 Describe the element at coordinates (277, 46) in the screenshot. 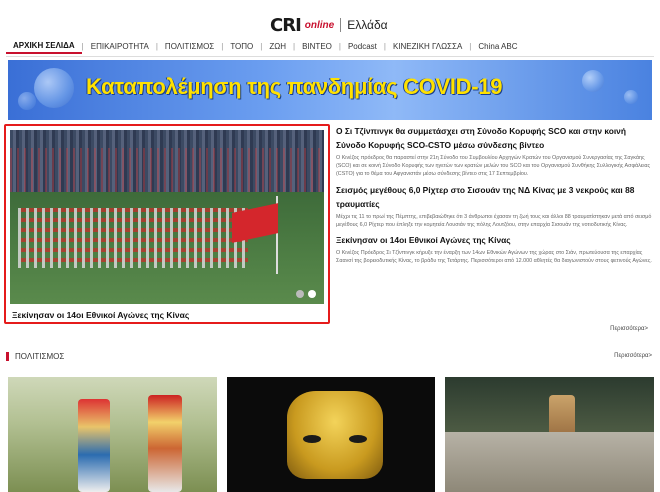

I see `nav-item: ΖΩΗ` at that location.